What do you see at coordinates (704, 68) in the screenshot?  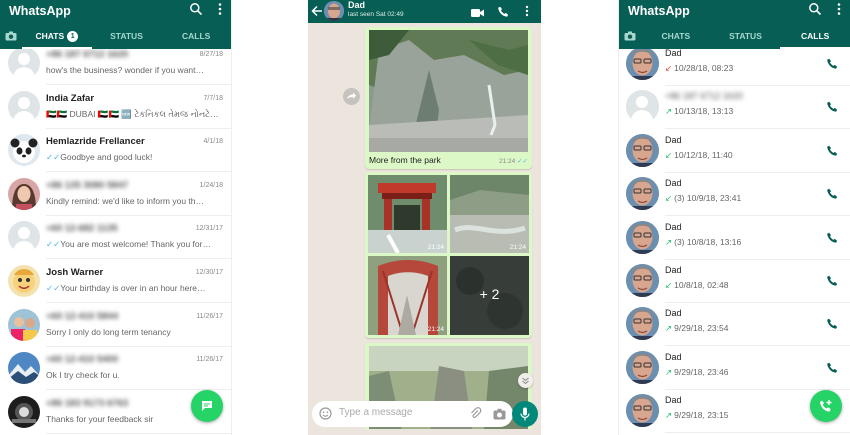 I see `call-time: 10/28/18, 08:23` at bounding box center [704, 68].